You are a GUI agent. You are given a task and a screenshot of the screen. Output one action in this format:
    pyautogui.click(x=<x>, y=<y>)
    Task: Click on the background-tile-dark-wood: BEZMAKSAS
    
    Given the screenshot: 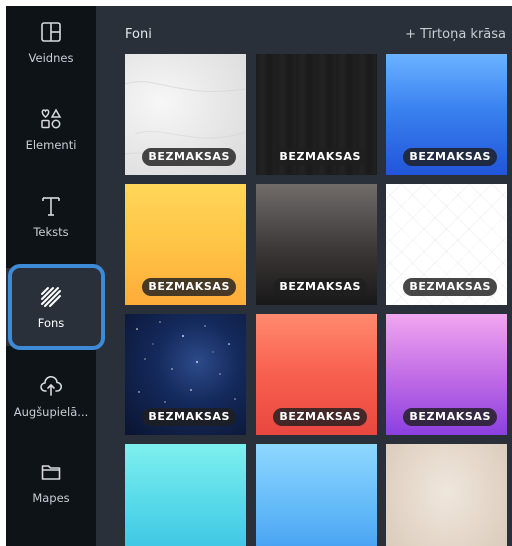 What is the action you would take?
    pyautogui.click(x=316, y=114)
    